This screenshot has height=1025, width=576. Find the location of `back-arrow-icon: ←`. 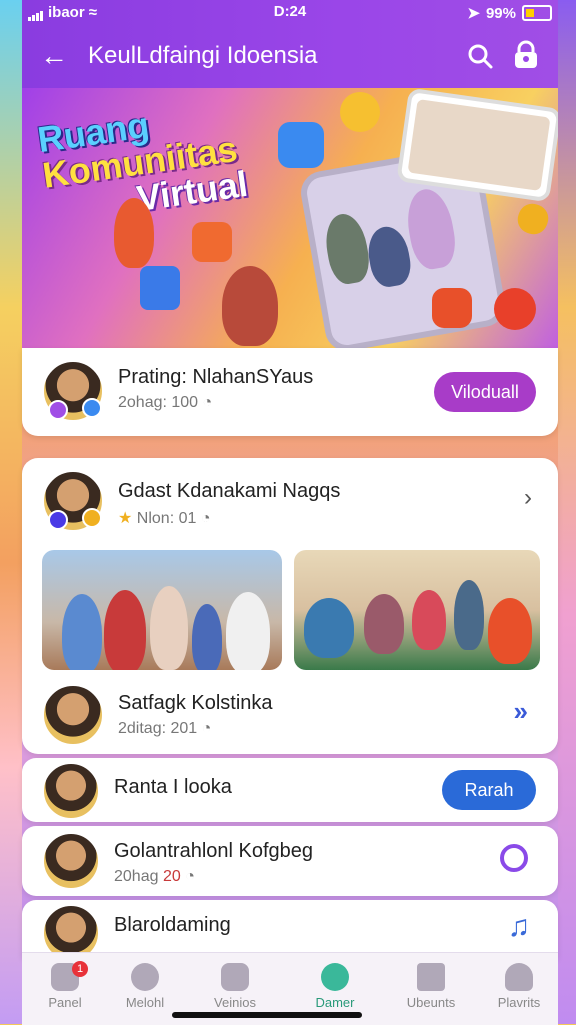

back-arrow-icon: ← is located at coordinates (54, 56).